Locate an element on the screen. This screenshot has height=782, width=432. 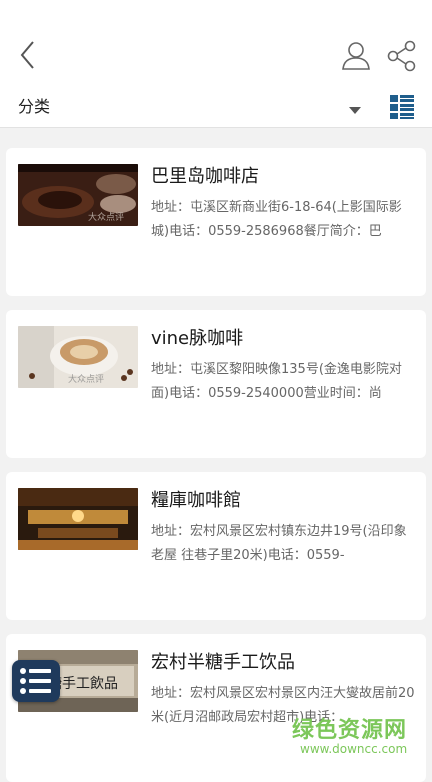
filter-bar: 分类 is located at coordinates (216, 106).